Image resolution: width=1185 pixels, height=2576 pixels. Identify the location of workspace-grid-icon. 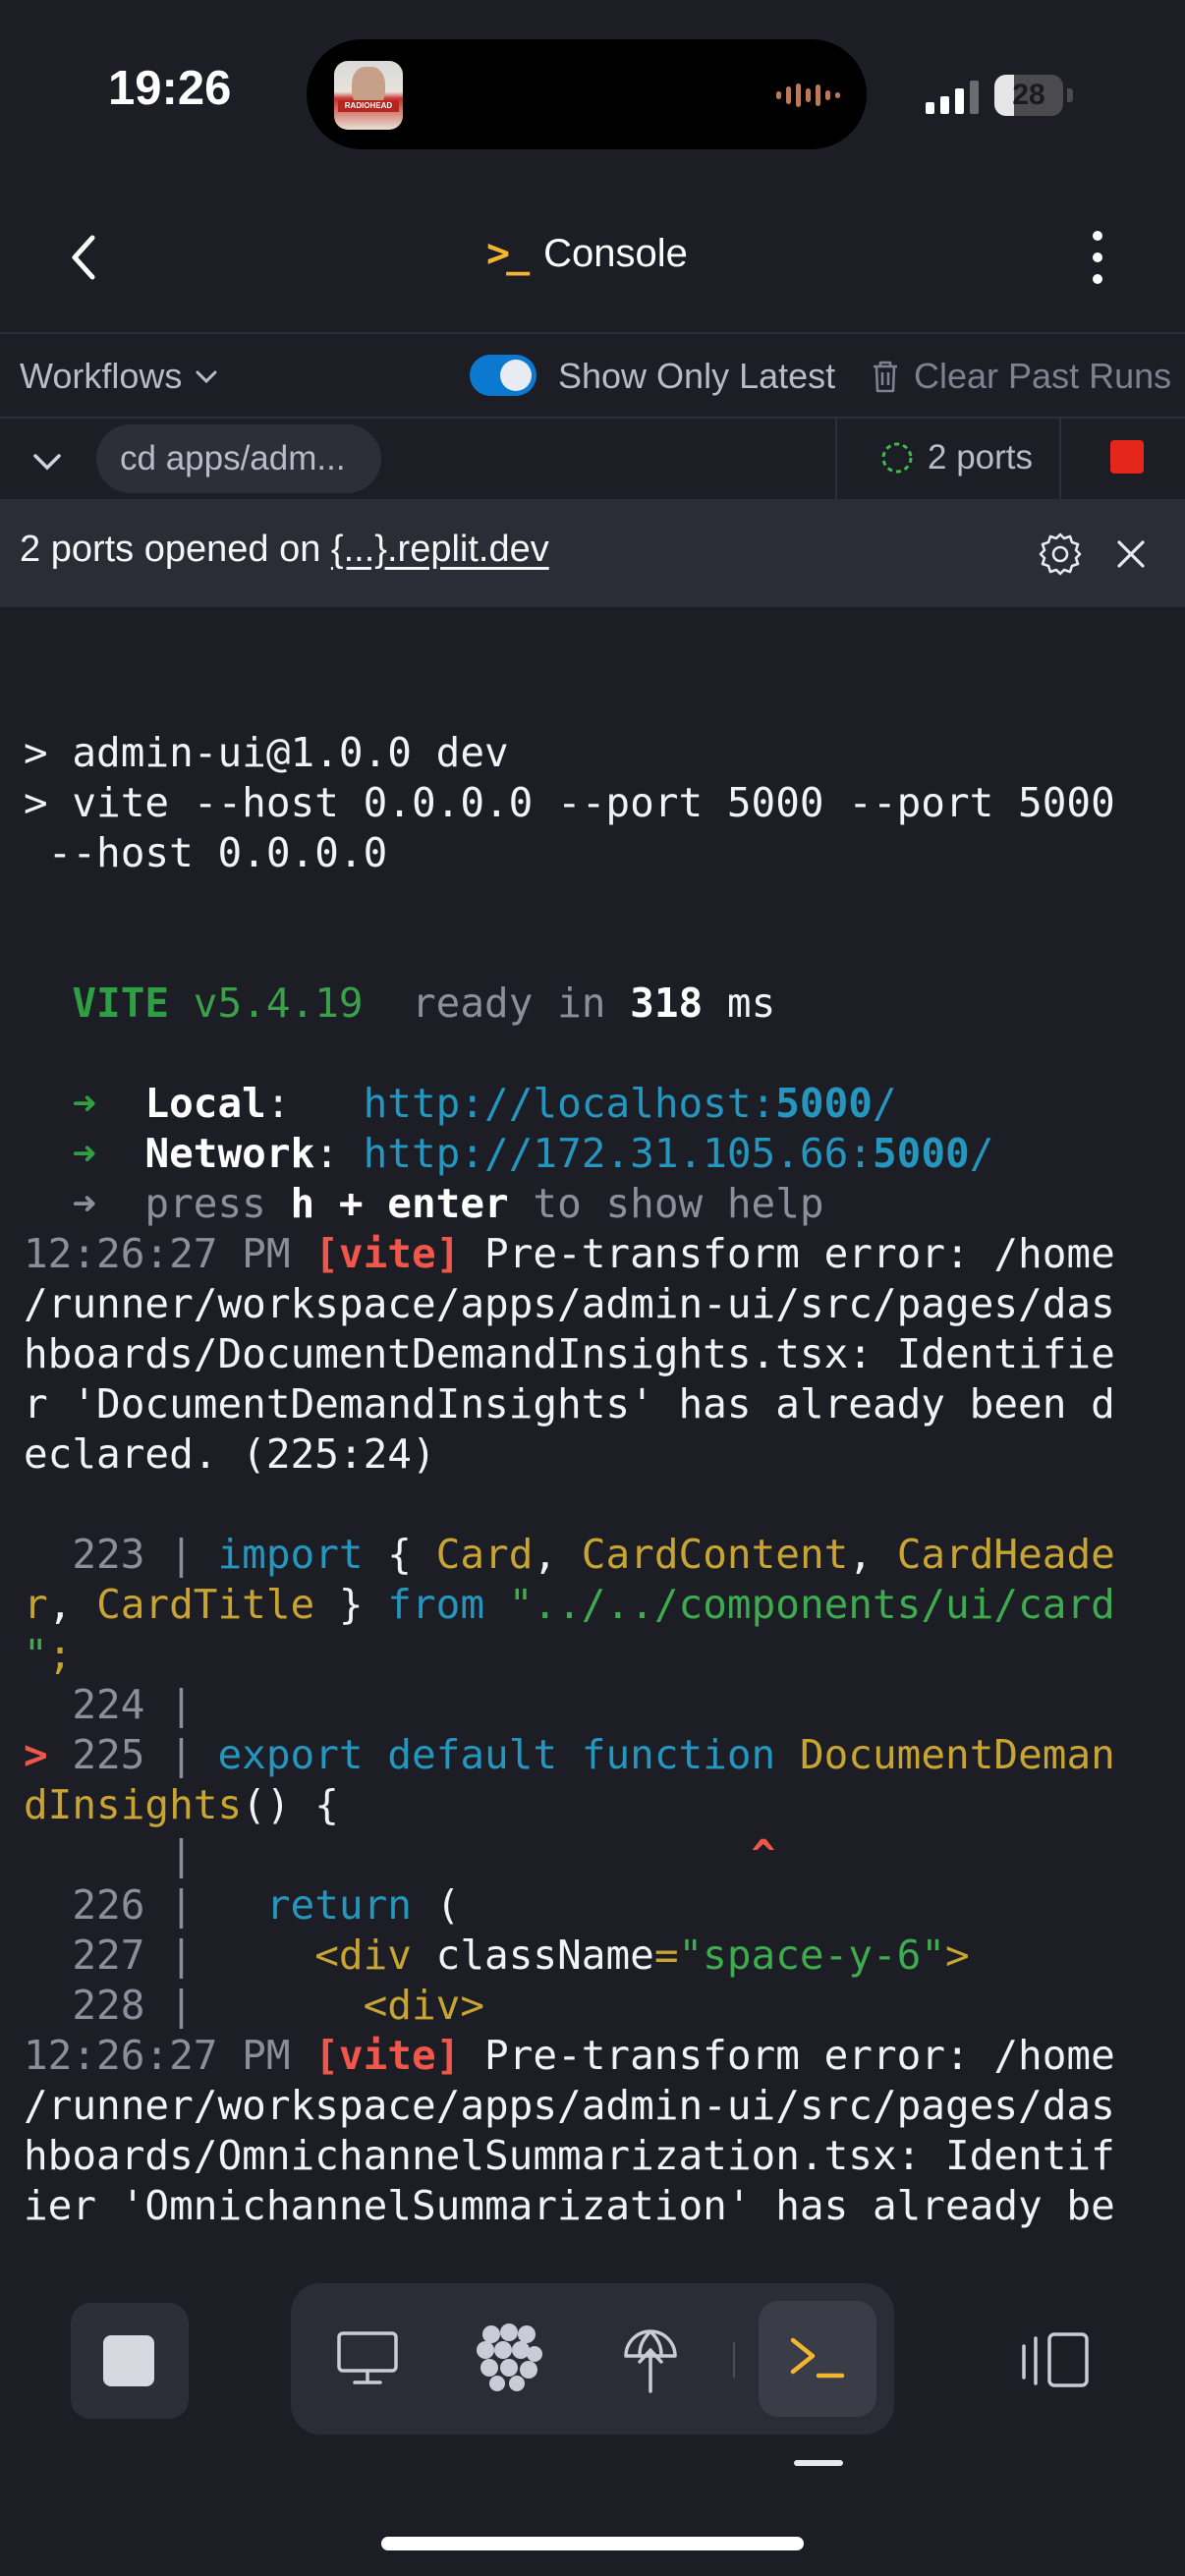
(509, 2357).